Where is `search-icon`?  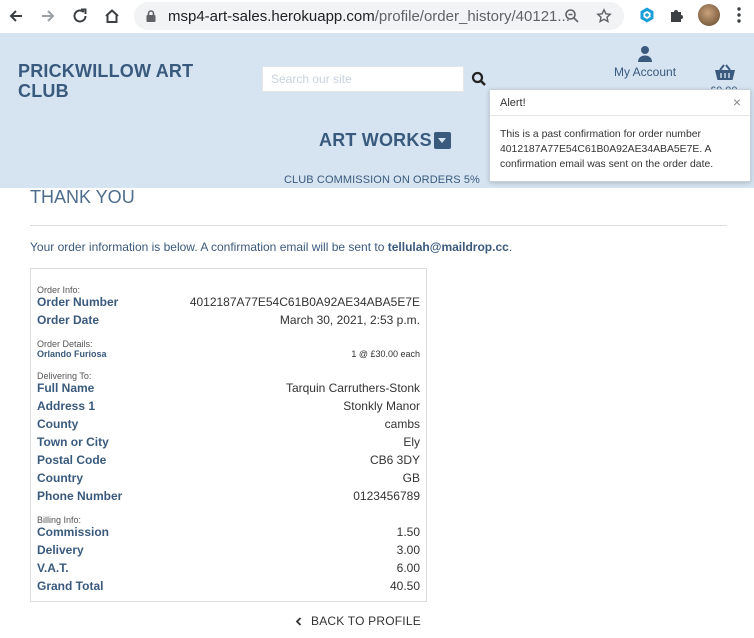 search-icon is located at coordinates (479, 79).